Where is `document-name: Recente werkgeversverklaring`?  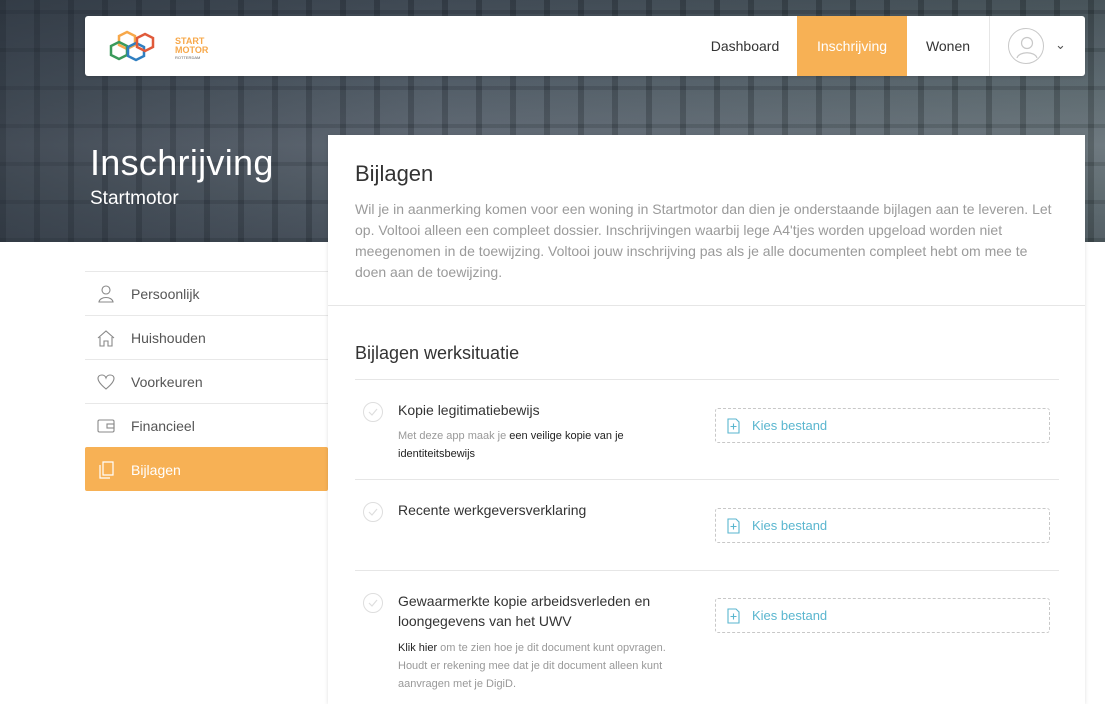 document-name: Recente werkgeversverklaring is located at coordinates (492, 510).